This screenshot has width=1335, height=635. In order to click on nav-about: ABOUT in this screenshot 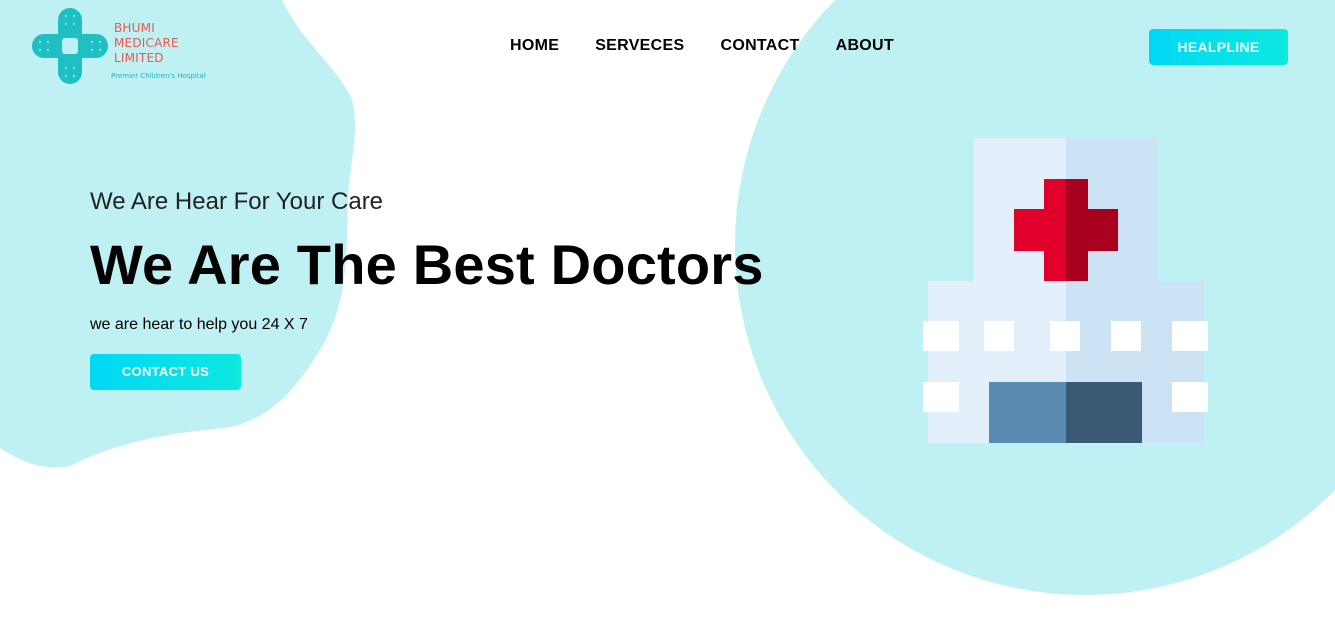, I will do `click(865, 46)`.